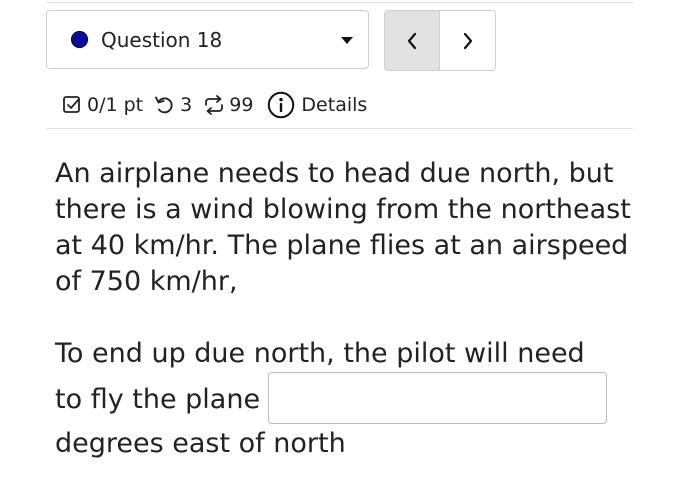 Image resolution: width=678 pixels, height=480 pixels. I want to click on info-icon, so click(281, 105).